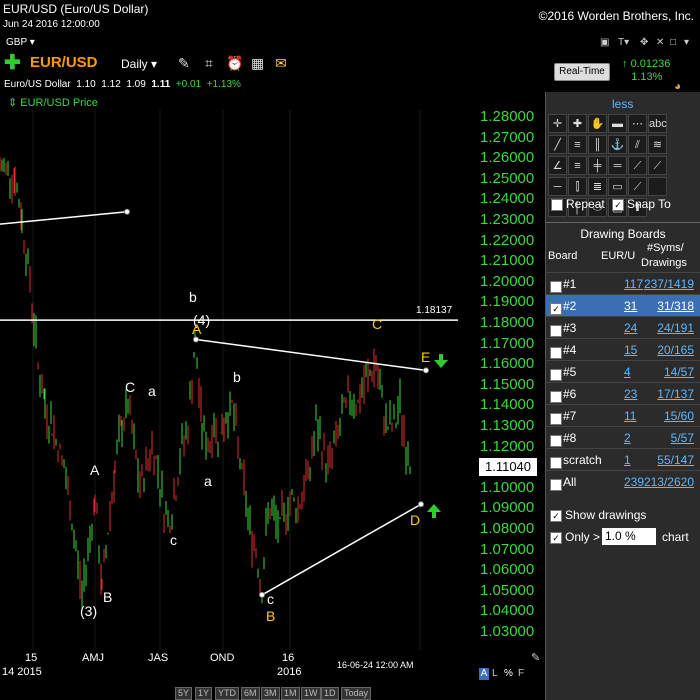  I want to click on drawing-board-row: #1 117 237/1419, so click(623, 283).